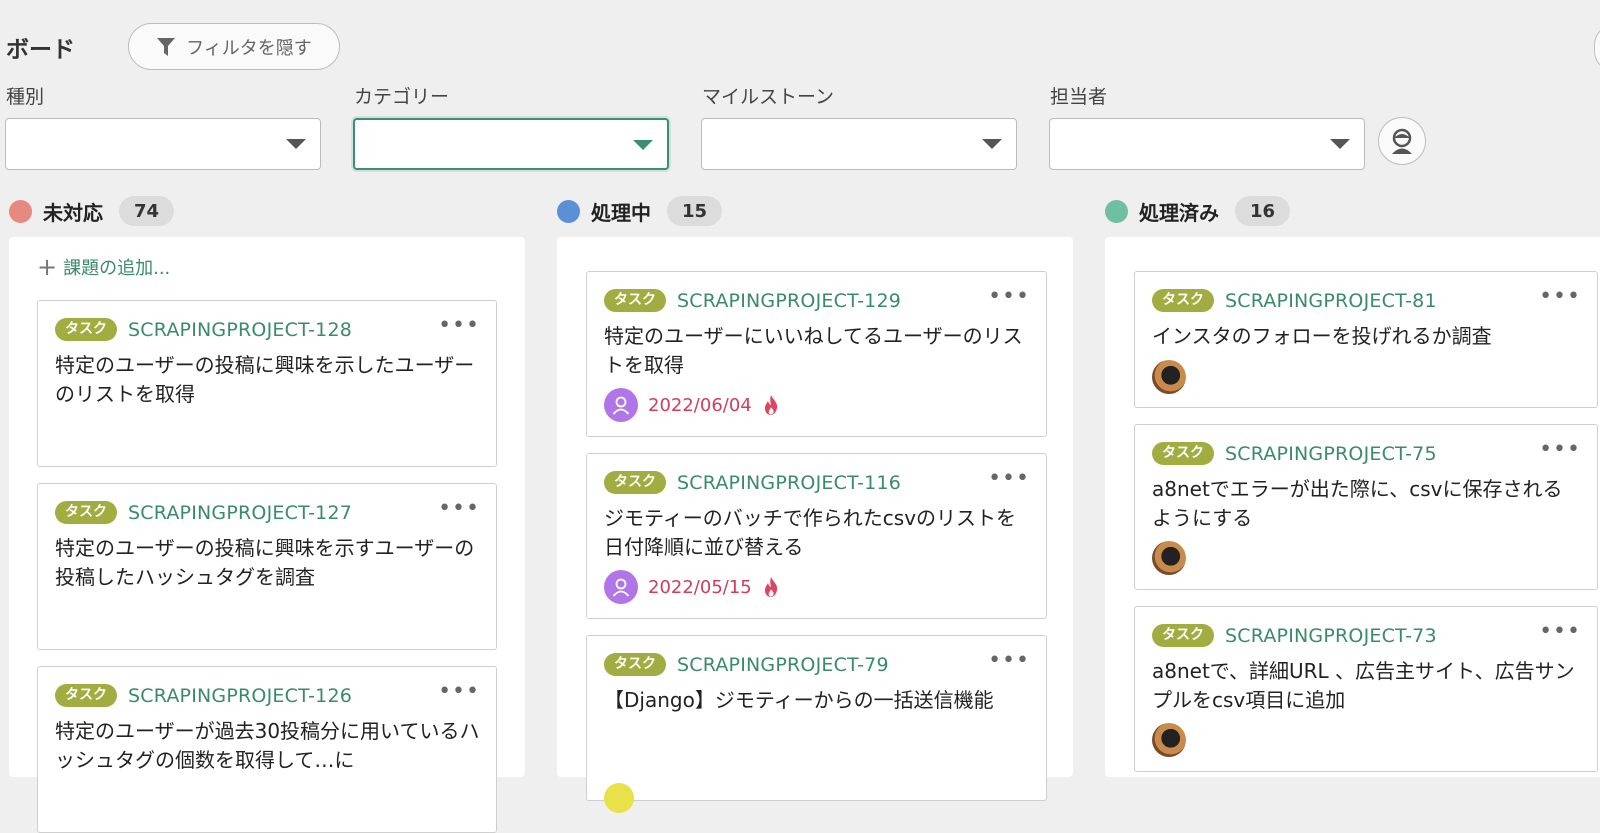 The width and height of the screenshot is (1600, 833). What do you see at coordinates (1331, 454) in the screenshot?
I see `issue-key-link: SCRAPINGPROJECT-75` at bounding box center [1331, 454].